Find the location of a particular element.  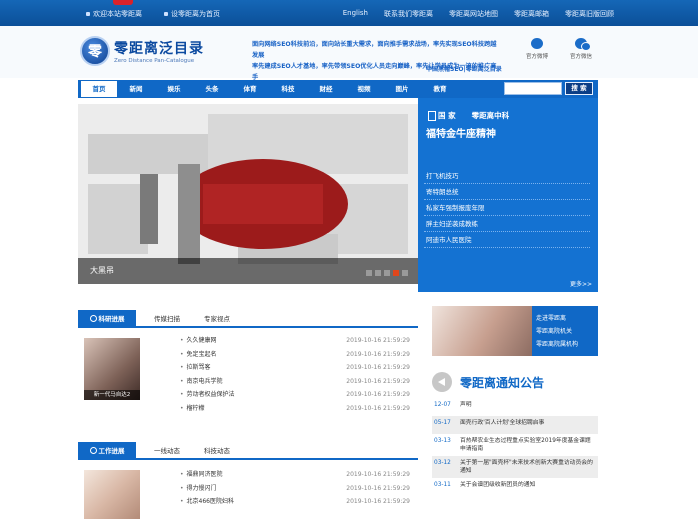

more-link: 更多>> is located at coordinates (581, 283).